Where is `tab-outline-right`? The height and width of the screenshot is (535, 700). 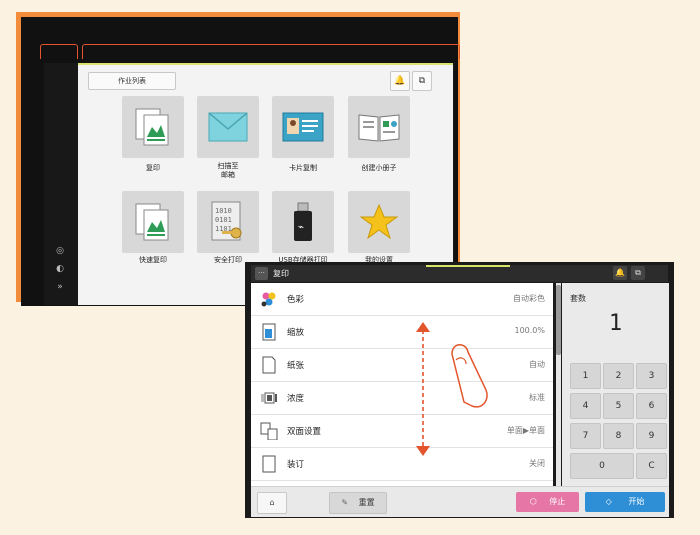 tab-outline-right is located at coordinates (271, 51).